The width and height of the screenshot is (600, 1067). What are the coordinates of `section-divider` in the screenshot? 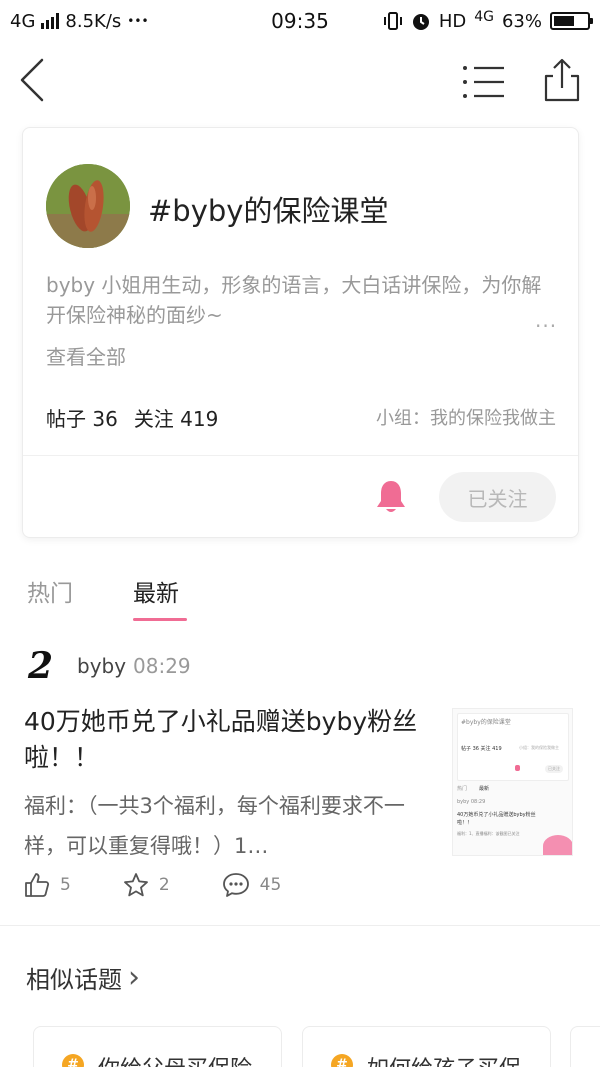 It's located at (300, 925).